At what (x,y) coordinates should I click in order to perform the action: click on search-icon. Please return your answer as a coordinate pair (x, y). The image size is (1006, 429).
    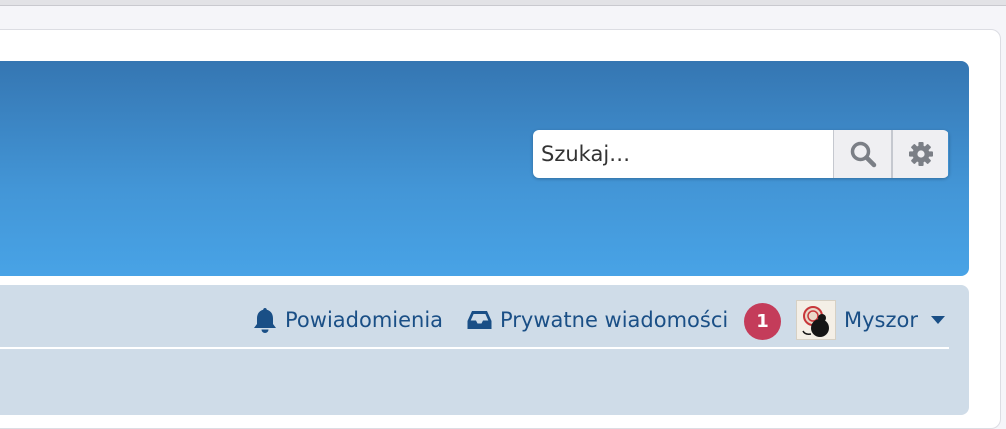
    Looking at the image, I should click on (863, 154).